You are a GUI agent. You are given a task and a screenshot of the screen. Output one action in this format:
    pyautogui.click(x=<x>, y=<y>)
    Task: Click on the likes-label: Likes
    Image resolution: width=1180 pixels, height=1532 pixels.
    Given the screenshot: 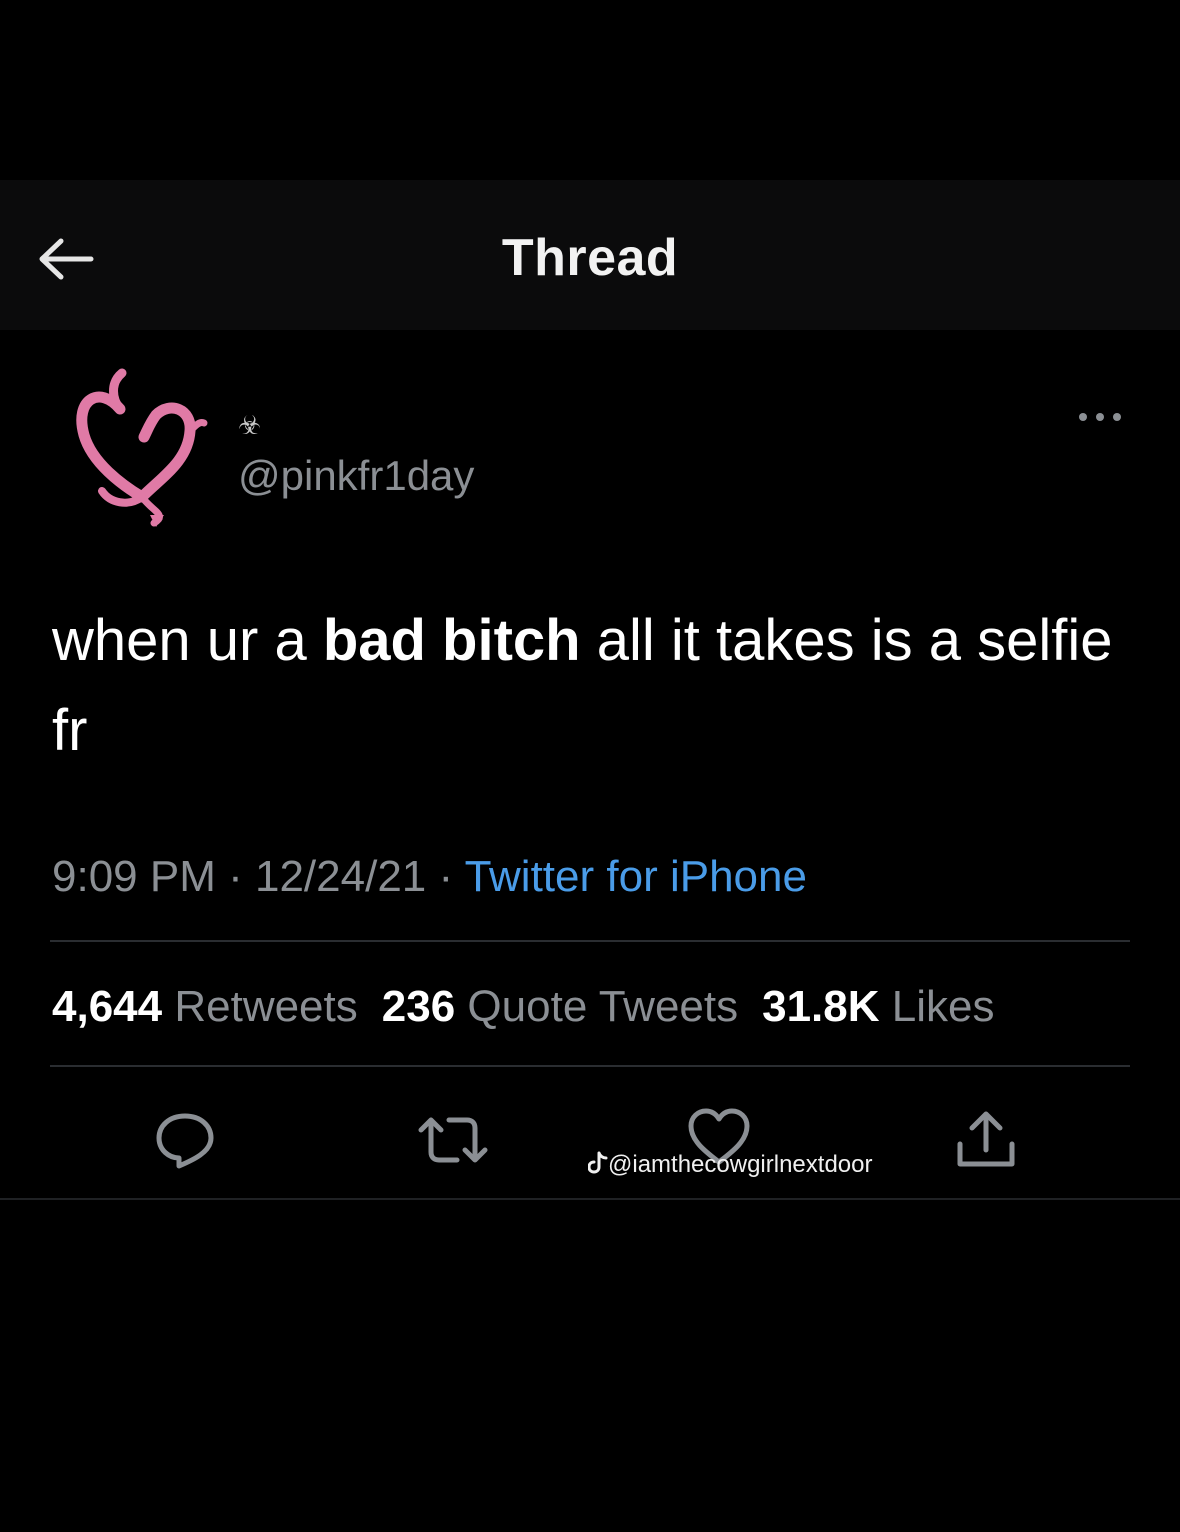 What is the action you would take?
    pyautogui.click(x=943, y=1006)
    